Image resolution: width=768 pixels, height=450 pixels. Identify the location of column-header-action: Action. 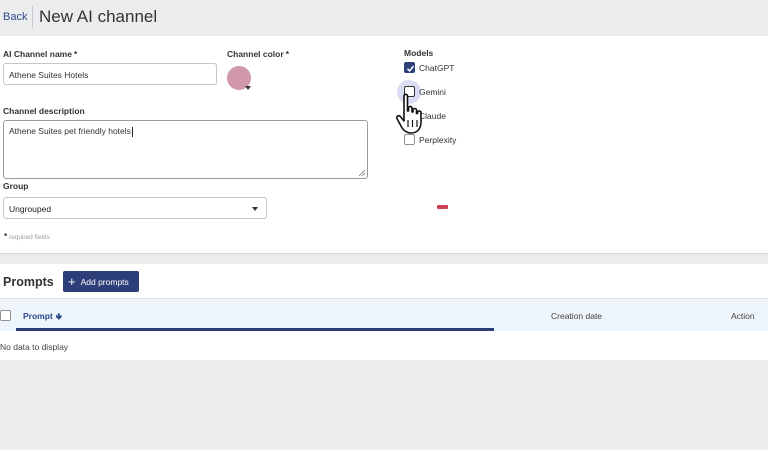
(743, 316).